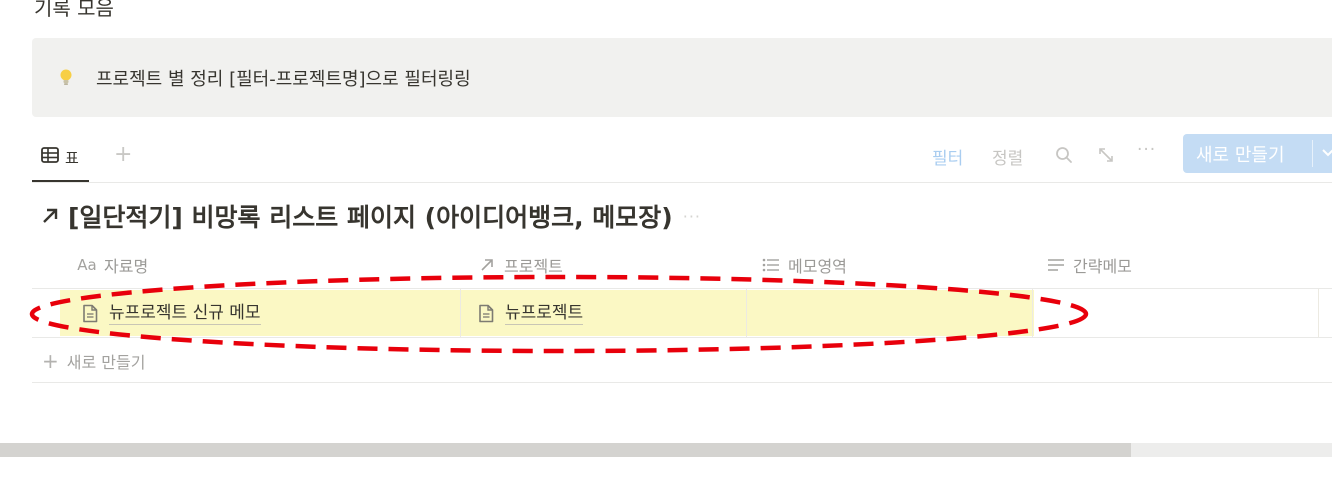  Describe the element at coordinates (682, 158) in the screenshot. I see `view-bar: 표 + 필터 정렬 ··· 새로 만들기` at that location.